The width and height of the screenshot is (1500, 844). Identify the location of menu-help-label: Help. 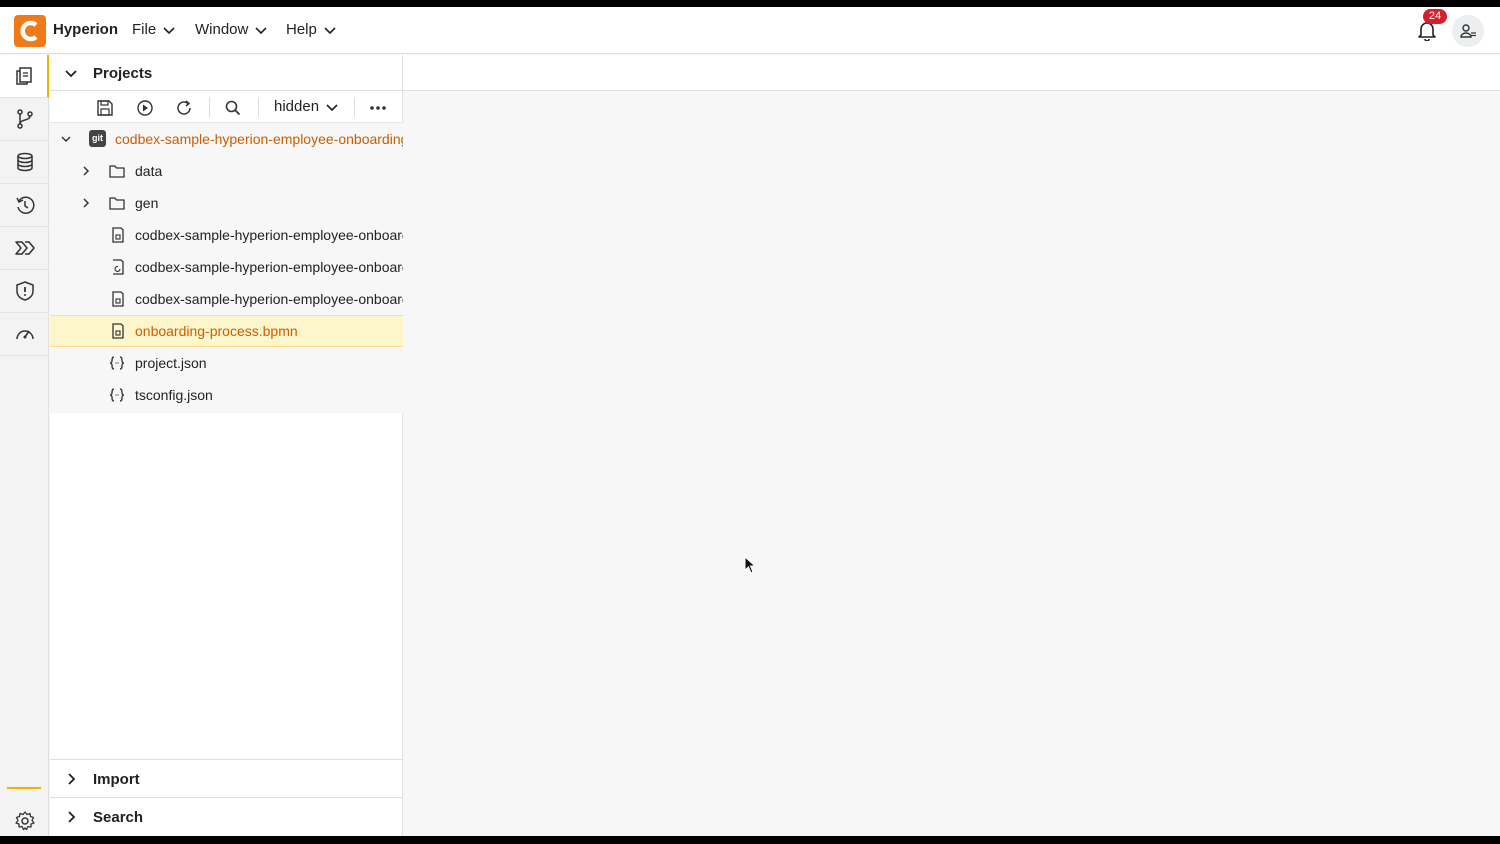
(301, 29).